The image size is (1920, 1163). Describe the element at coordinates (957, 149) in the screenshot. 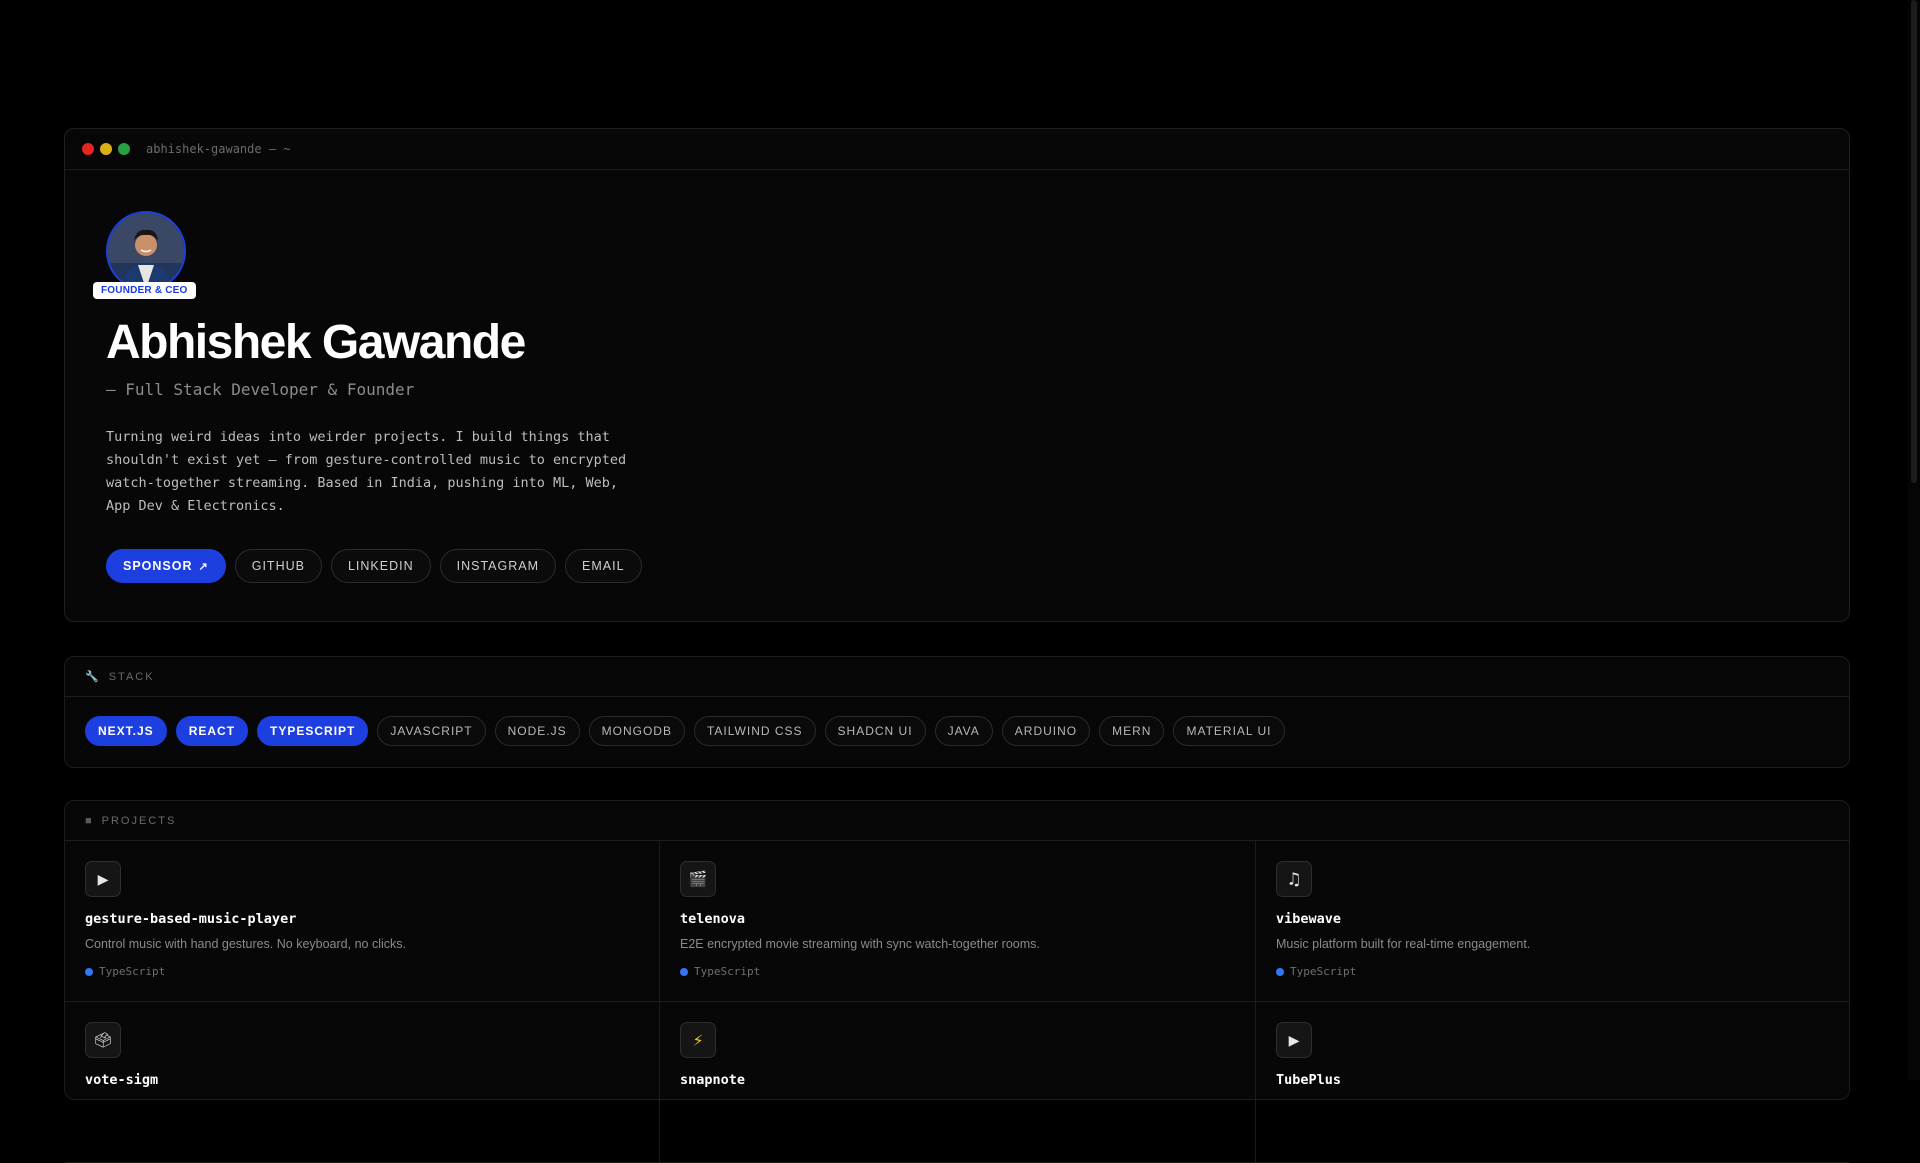

I see `window-titlebar: abhishek-gawande — ~` at that location.